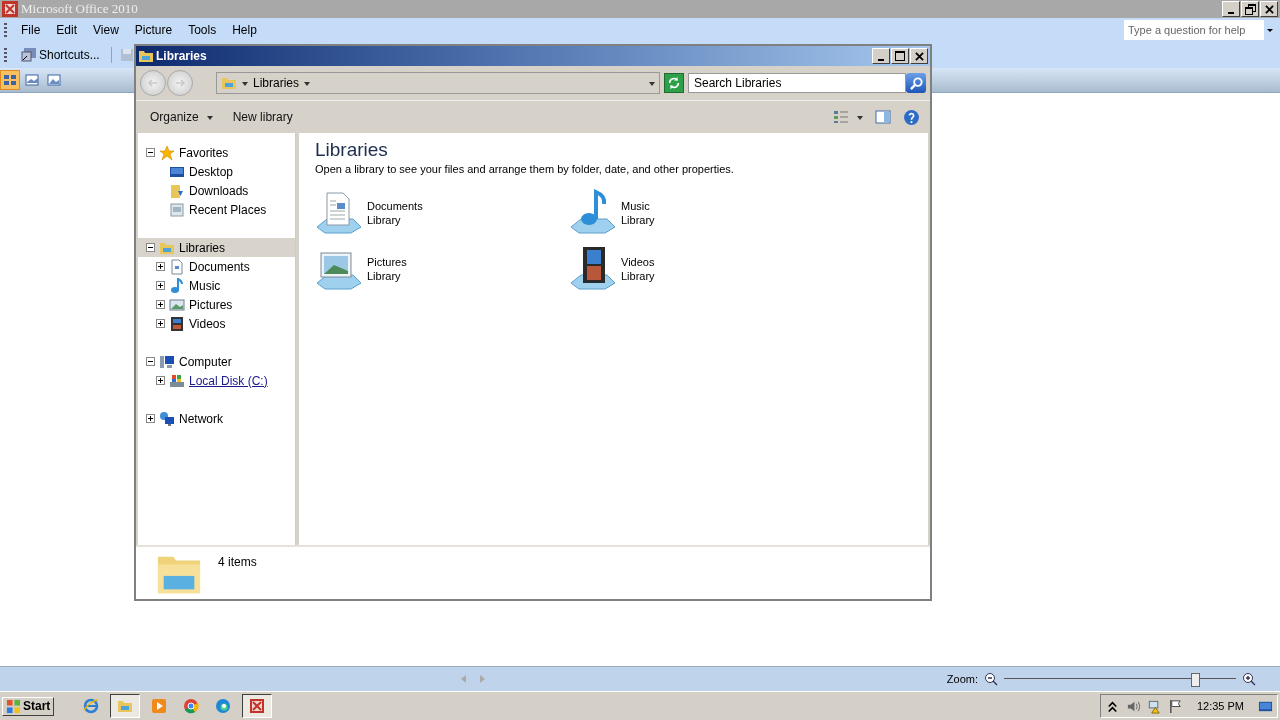  What do you see at coordinates (31, 30) in the screenshot?
I see `menu-item: File` at bounding box center [31, 30].